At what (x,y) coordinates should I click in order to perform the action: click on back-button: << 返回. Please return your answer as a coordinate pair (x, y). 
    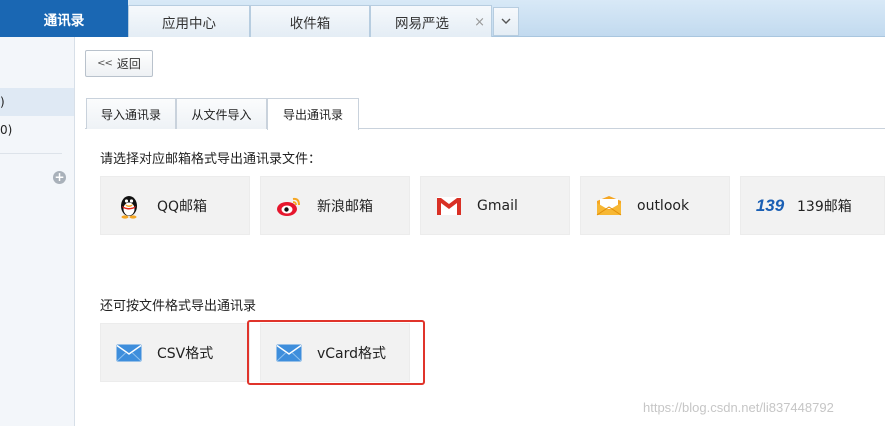
    Looking at the image, I should click on (119, 63).